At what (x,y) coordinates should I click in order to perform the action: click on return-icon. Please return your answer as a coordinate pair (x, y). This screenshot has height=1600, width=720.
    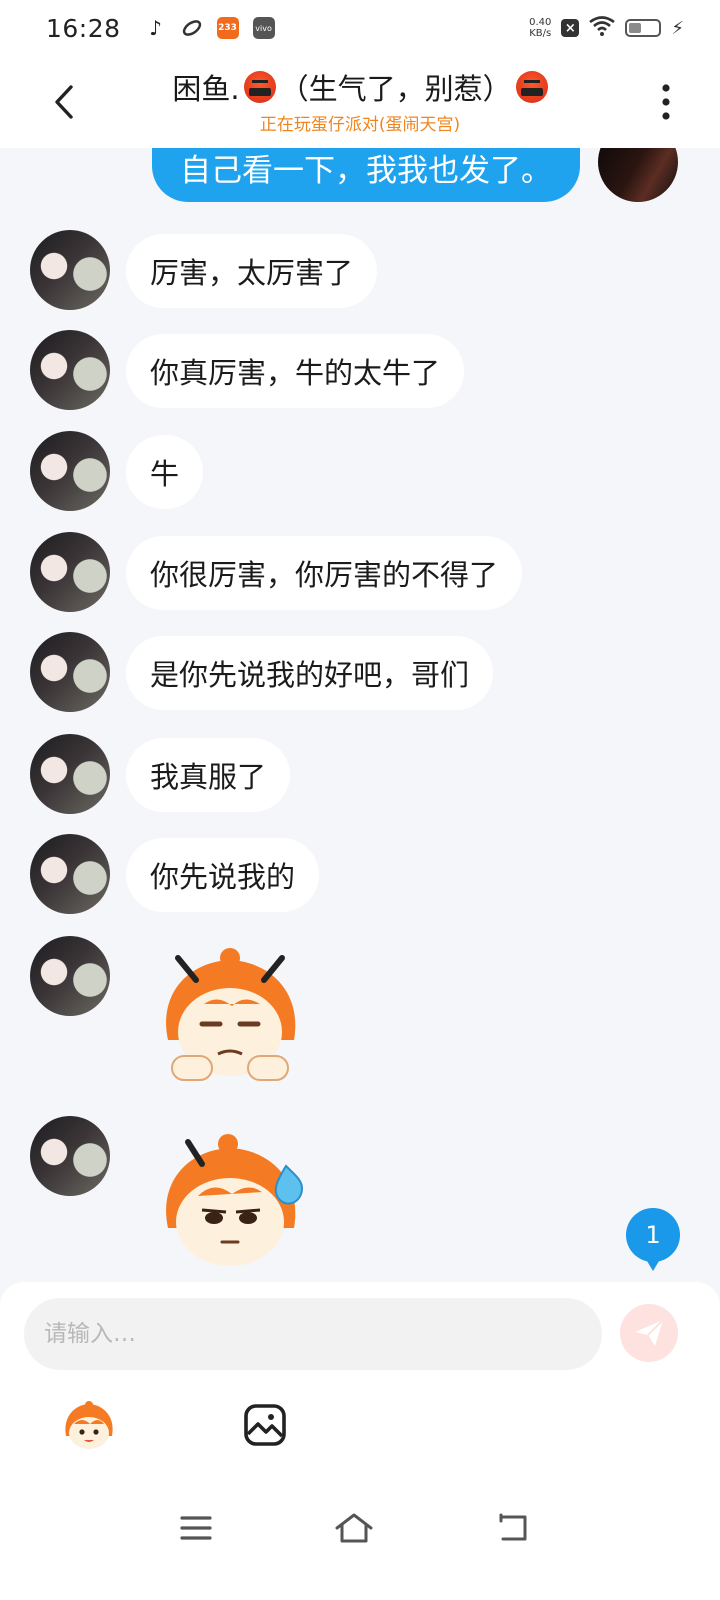
    Looking at the image, I should click on (513, 1527).